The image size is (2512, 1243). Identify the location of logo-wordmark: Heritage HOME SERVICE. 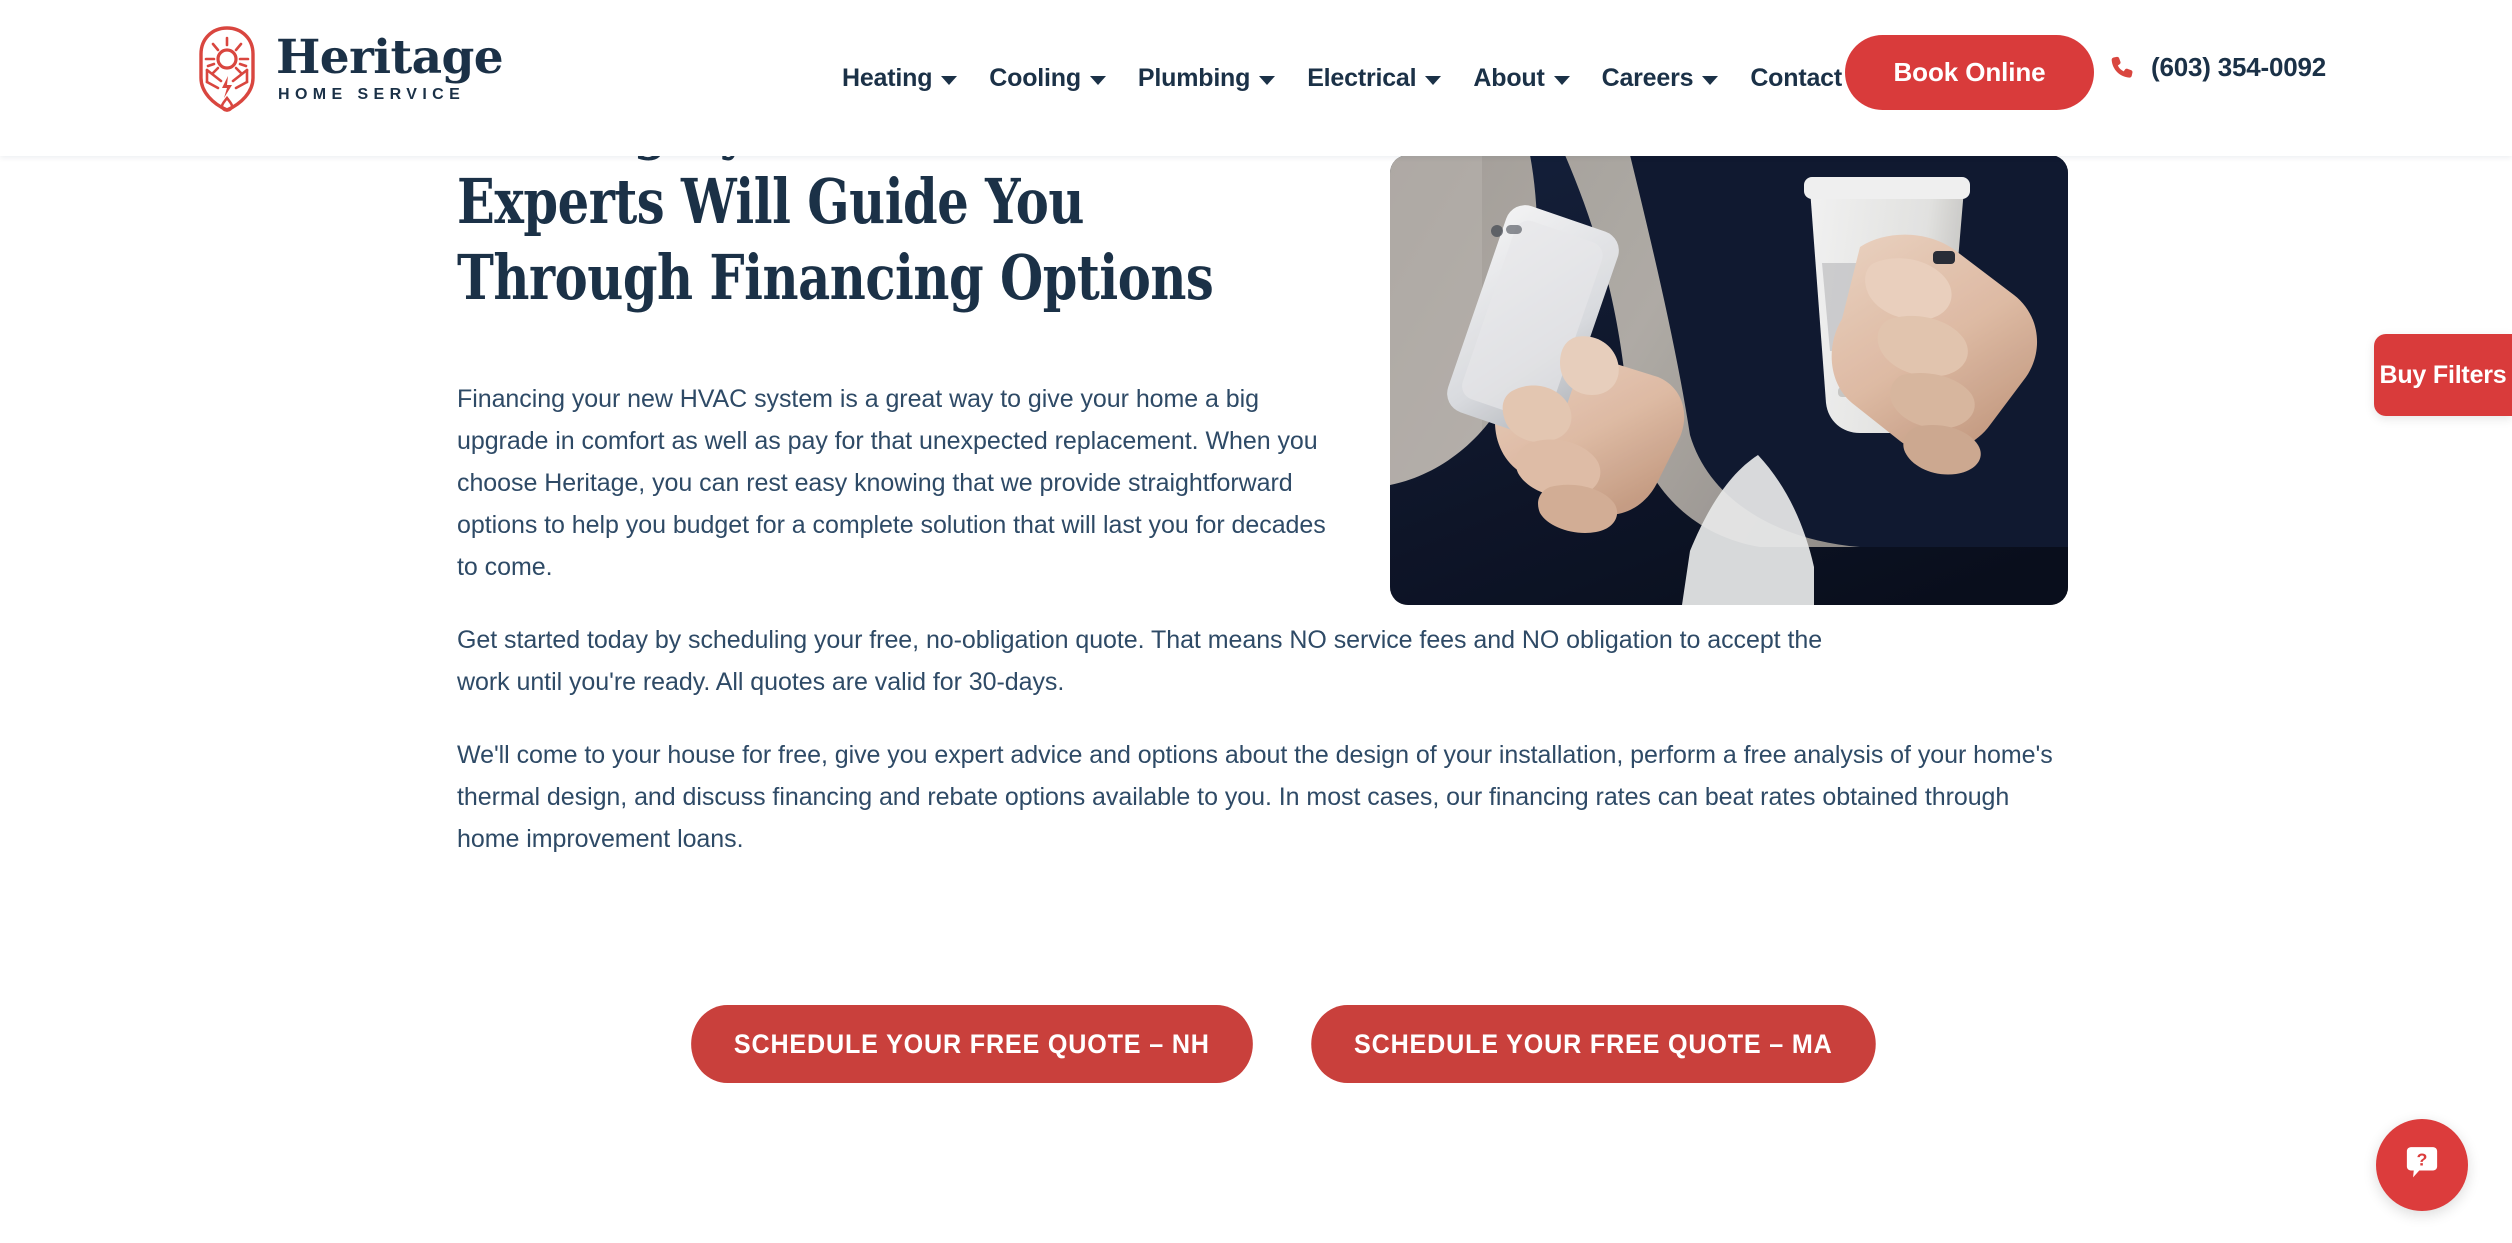
(390, 67).